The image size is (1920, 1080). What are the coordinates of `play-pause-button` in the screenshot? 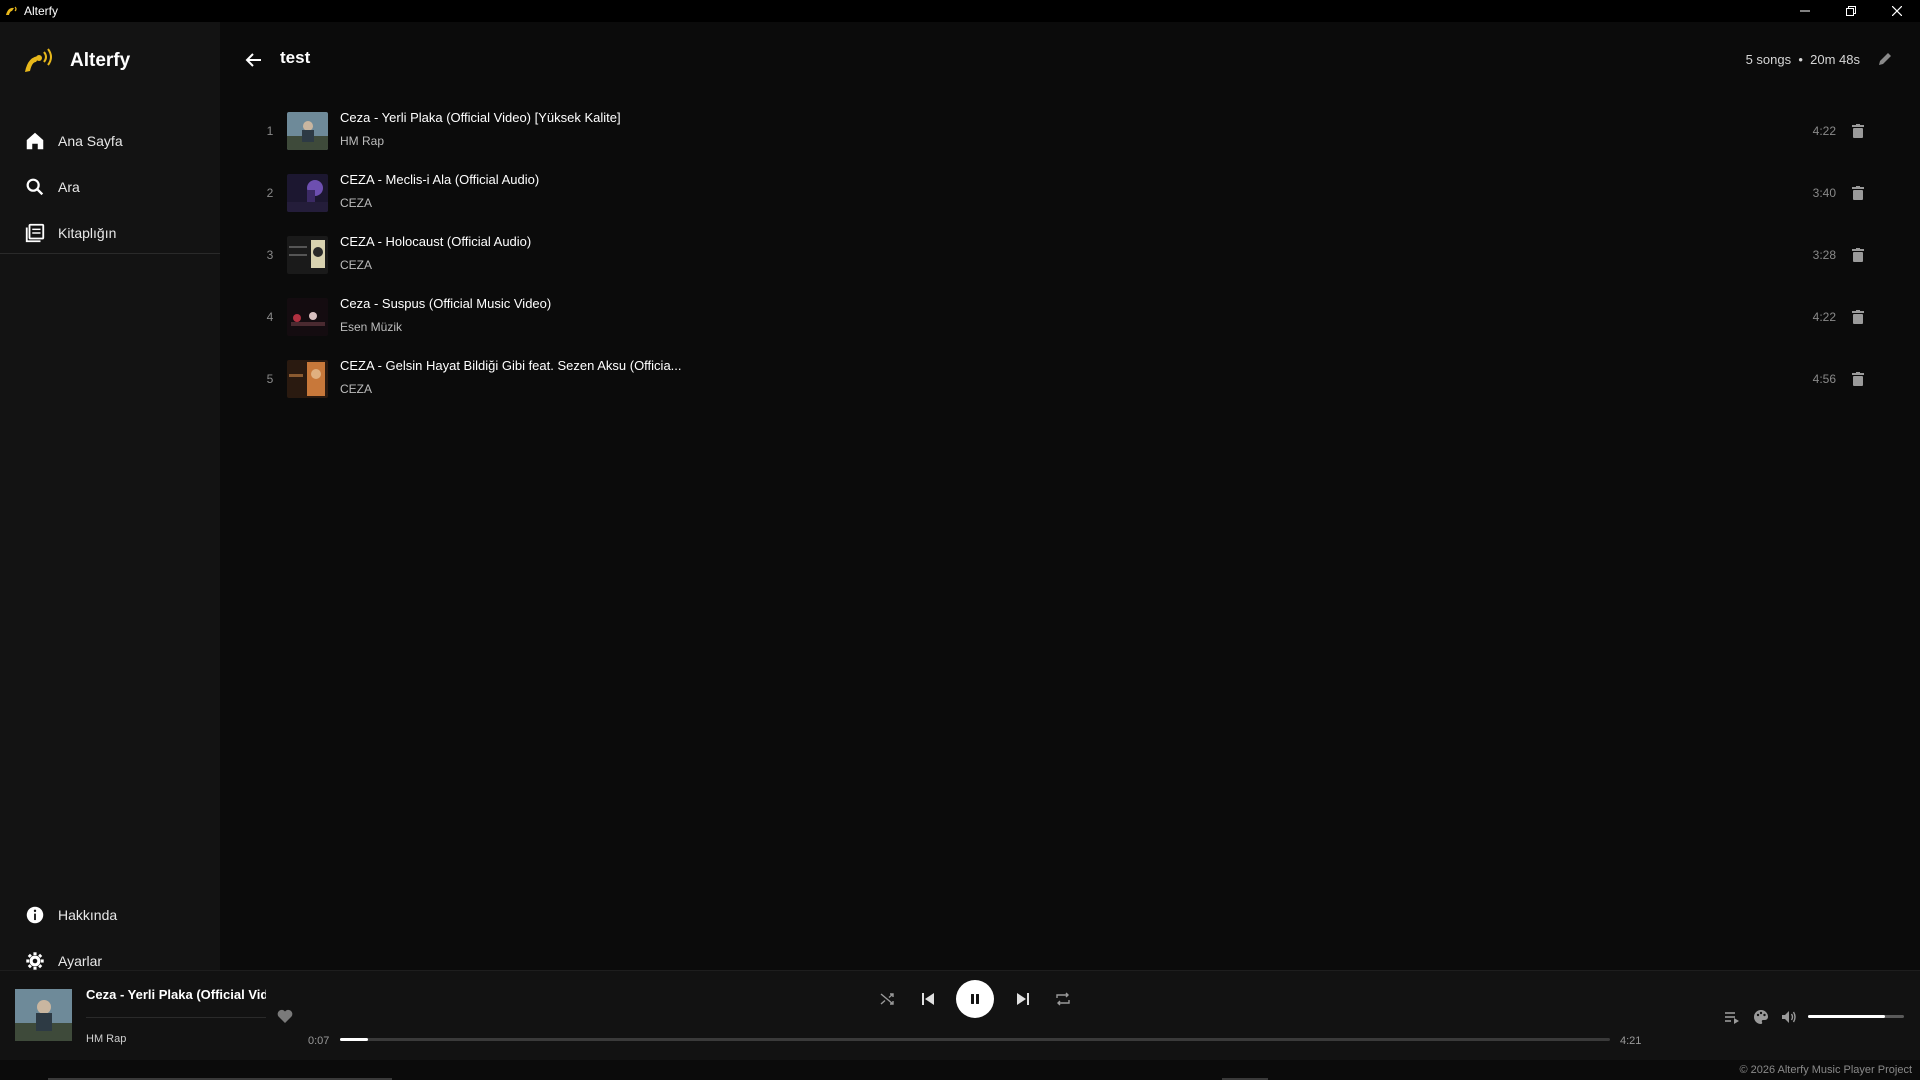 It's located at (975, 999).